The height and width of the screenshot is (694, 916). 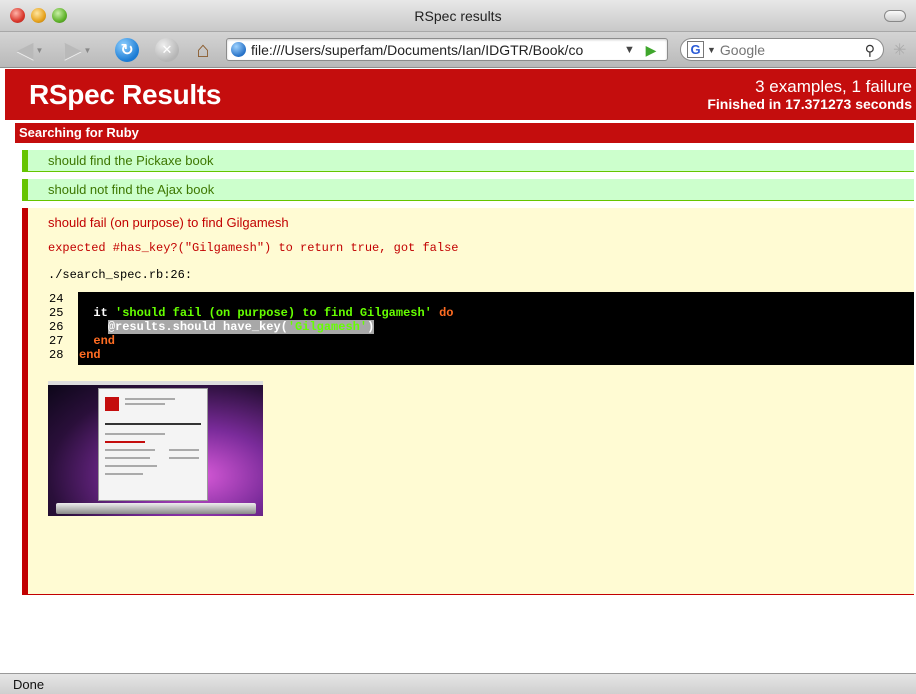 What do you see at coordinates (125, 94) in the screenshot?
I see `page-title: RSpec Results` at bounding box center [125, 94].